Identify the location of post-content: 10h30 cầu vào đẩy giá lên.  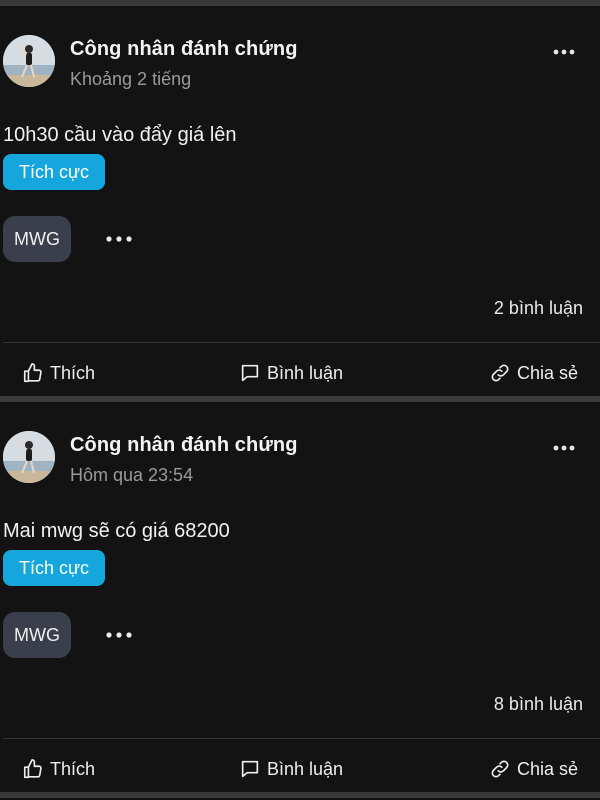
(120, 135).